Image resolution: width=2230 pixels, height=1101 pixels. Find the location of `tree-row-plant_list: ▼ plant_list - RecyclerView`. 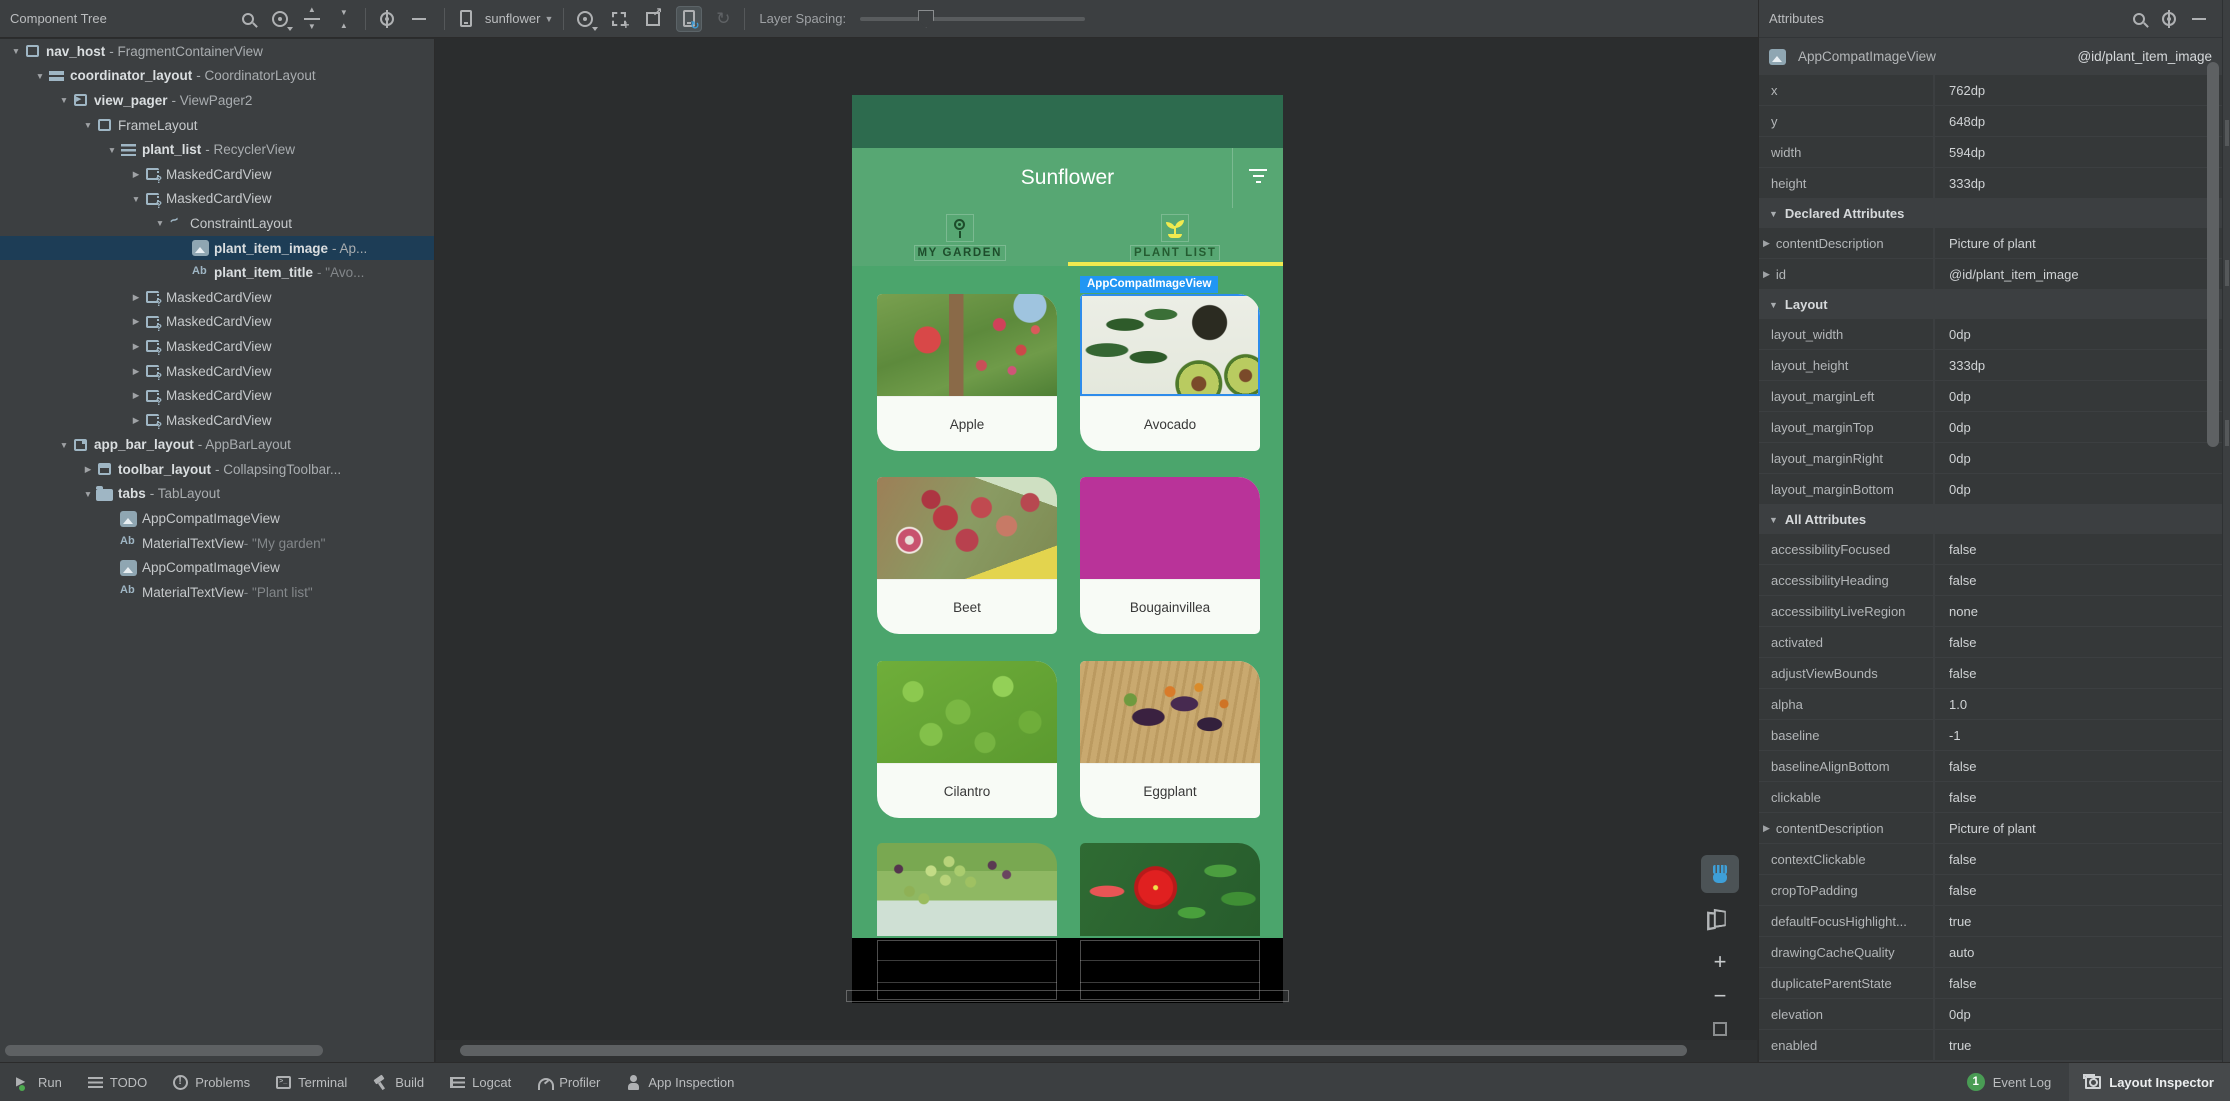

tree-row-plant_list: ▼ plant_list - RecyclerView is located at coordinates (217, 149).